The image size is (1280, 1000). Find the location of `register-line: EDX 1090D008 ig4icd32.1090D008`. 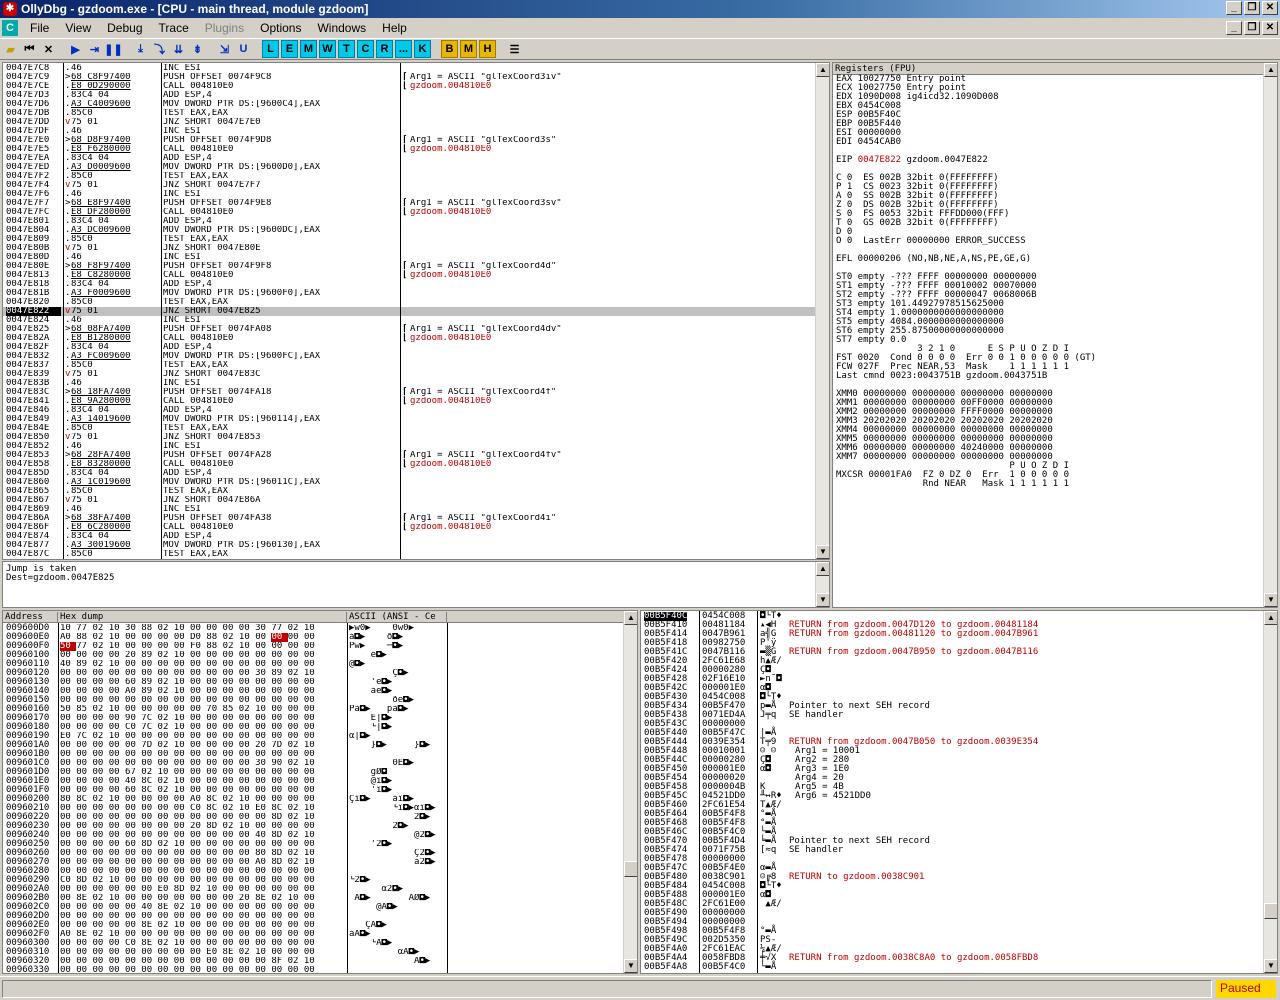

register-line: EDX 1090D008 ig4icd32.1090D008 is located at coordinates (1056, 97).